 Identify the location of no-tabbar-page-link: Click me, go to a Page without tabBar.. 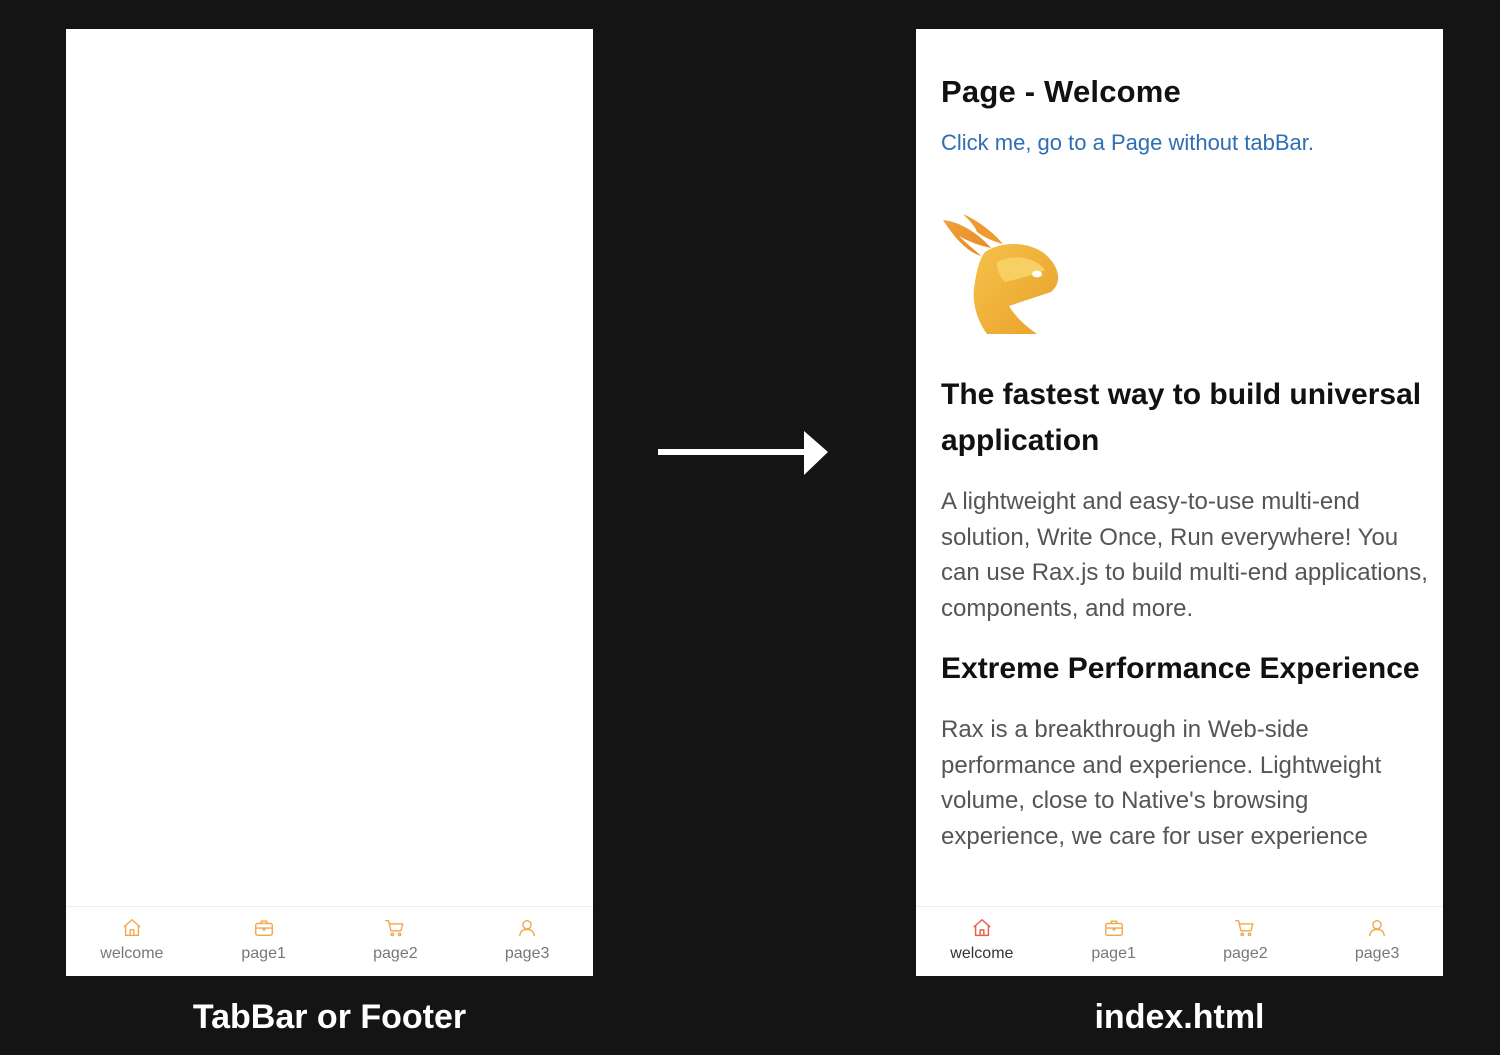
(1189, 143).